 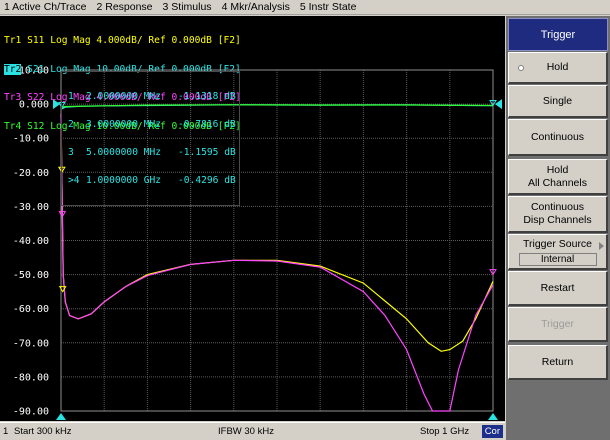 I want to click on menu-active-ch-trace: 1 Active Ch/Trace, so click(x=46, y=7).